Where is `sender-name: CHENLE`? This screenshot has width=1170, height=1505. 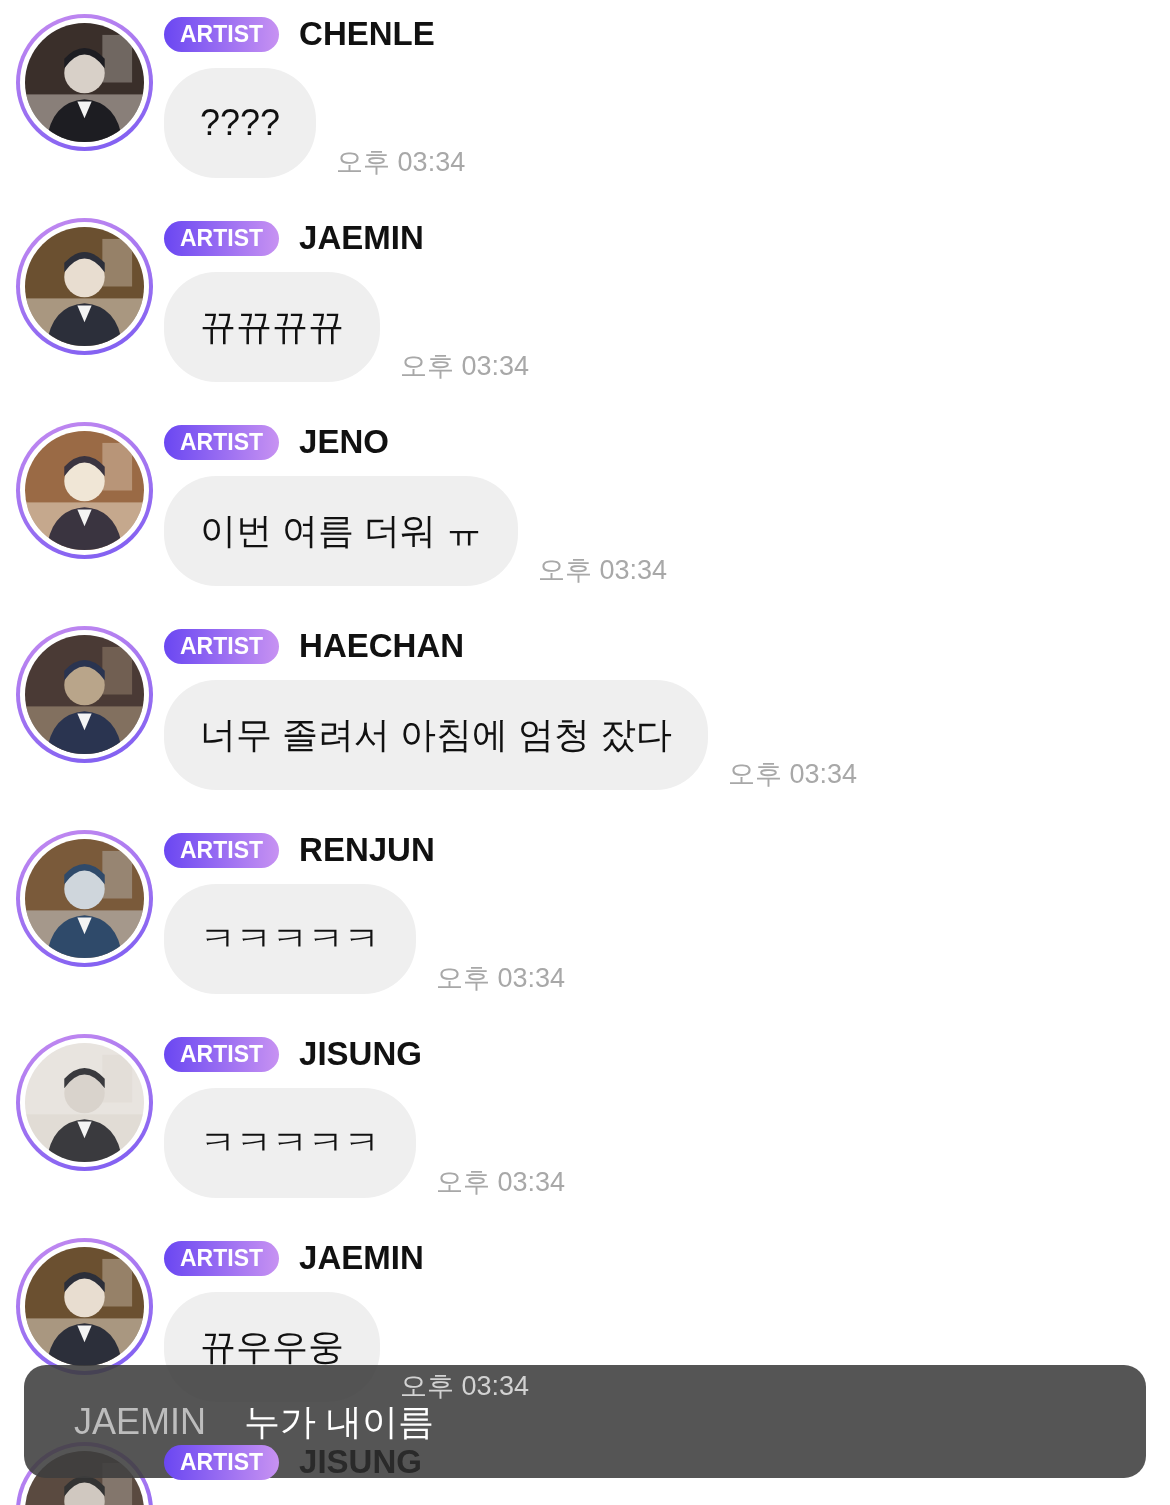
sender-name: CHENLE is located at coordinates (367, 34).